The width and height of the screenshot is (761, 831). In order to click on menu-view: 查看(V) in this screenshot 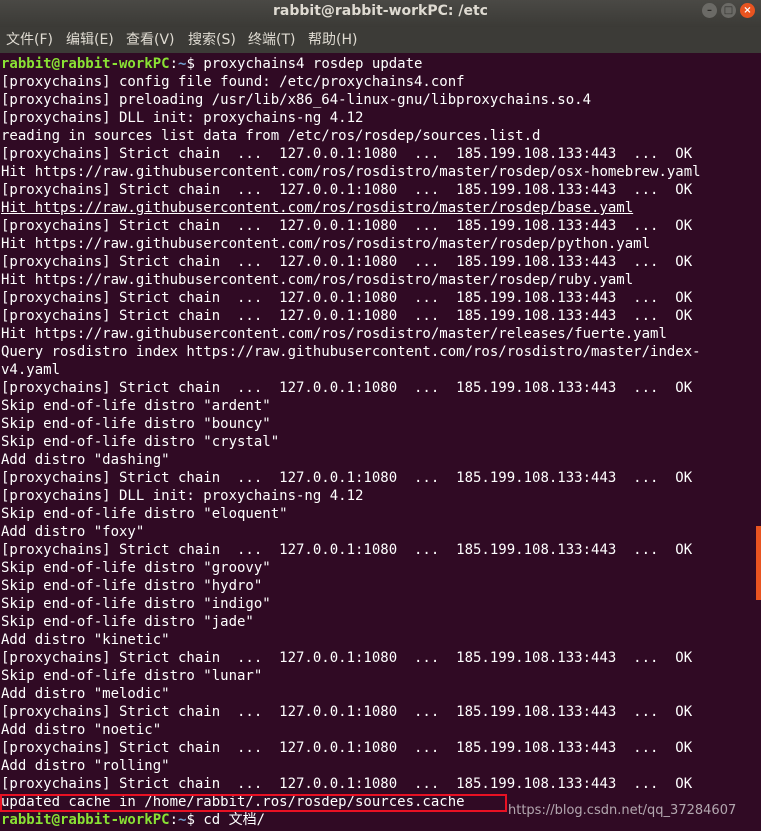, I will do `click(150, 40)`.